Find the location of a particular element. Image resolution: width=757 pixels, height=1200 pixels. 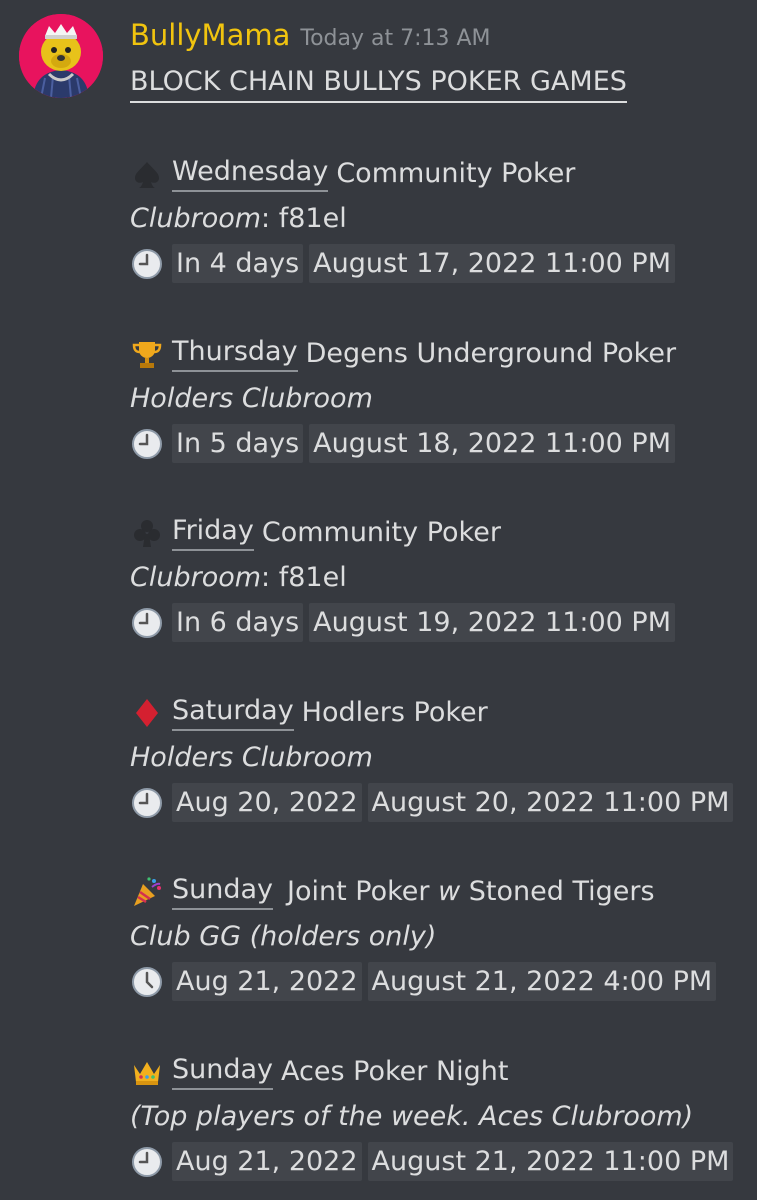

event-title-with: w is located at coordinates (449, 891).